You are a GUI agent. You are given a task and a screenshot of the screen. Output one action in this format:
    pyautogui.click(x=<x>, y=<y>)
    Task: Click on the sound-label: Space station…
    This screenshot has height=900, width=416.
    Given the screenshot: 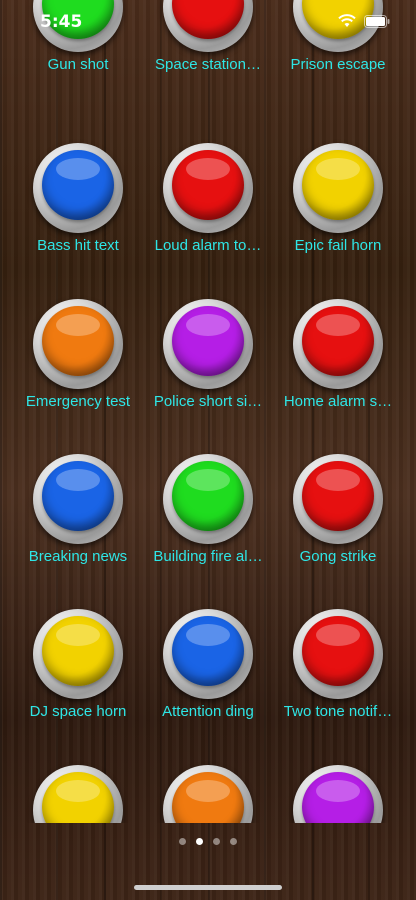 What is the action you would take?
    pyautogui.click(x=208, y=64)
    